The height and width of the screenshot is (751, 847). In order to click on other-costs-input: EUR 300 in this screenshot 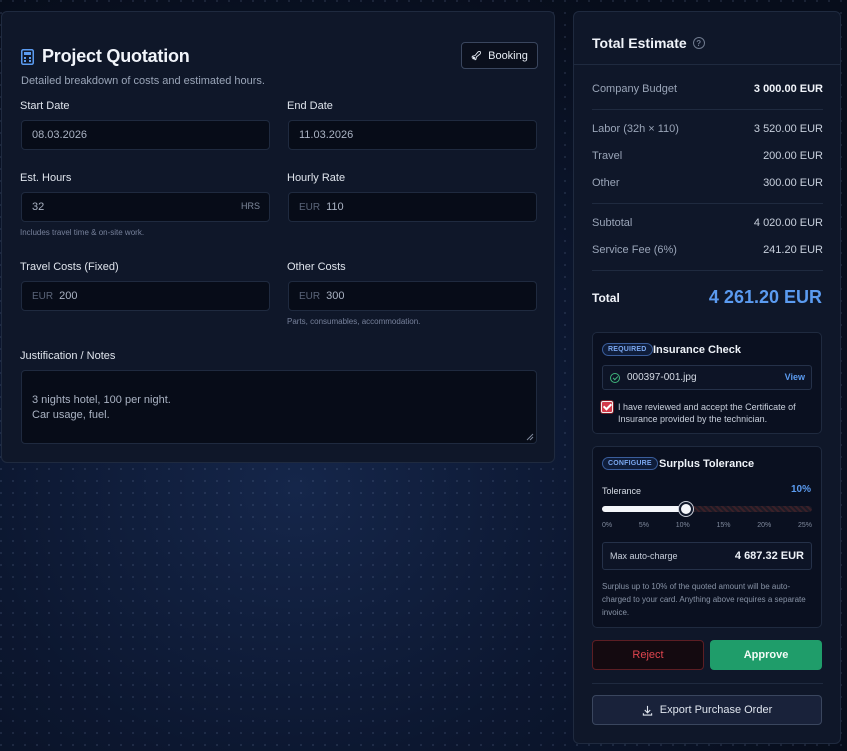, I will do `click(412, 296)`.